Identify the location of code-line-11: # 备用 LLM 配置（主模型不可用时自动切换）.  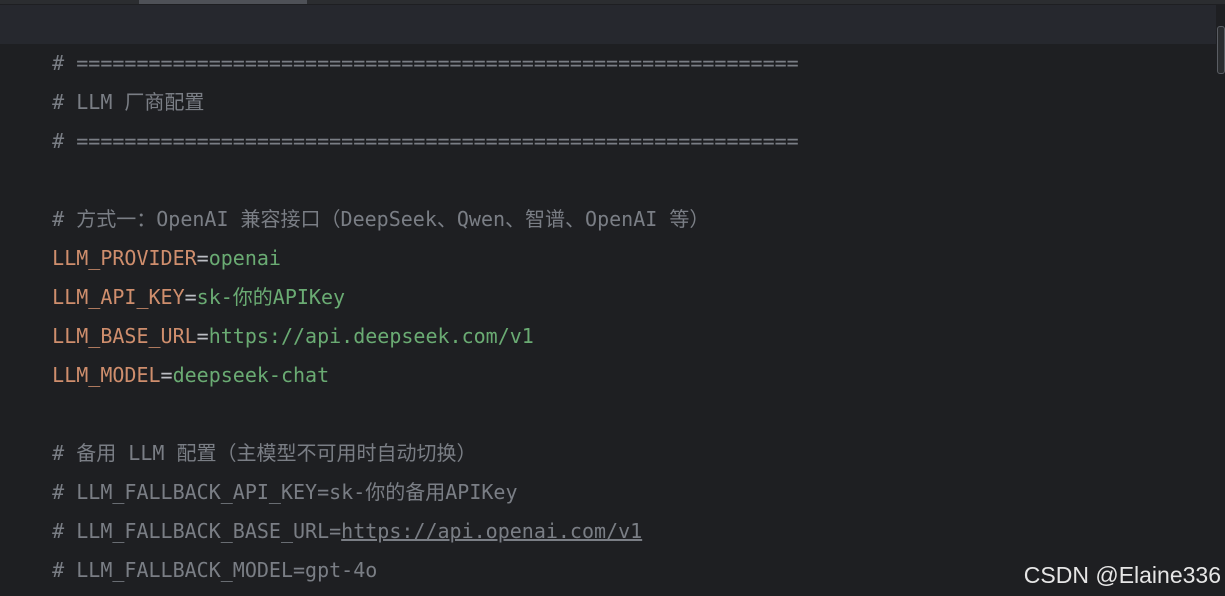
(608, 430).